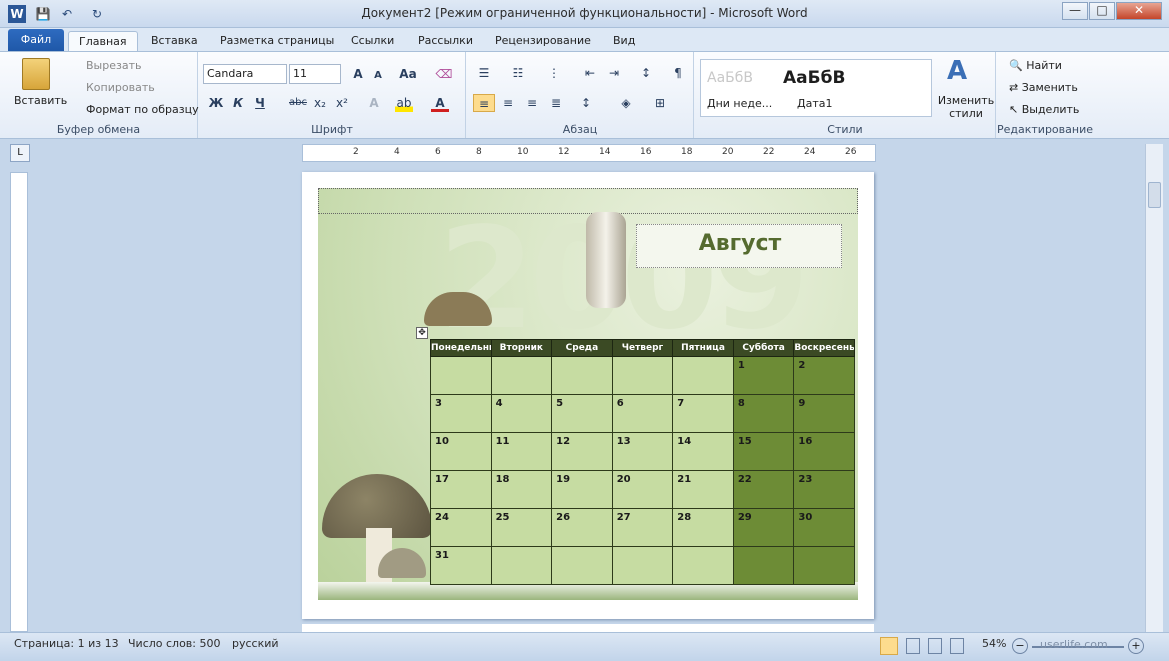 The height and width of the screenshot is (661, 1169). Describe the element at coordinates (521, 451) in the screenshot. I see `day-cell: 11` at that location.